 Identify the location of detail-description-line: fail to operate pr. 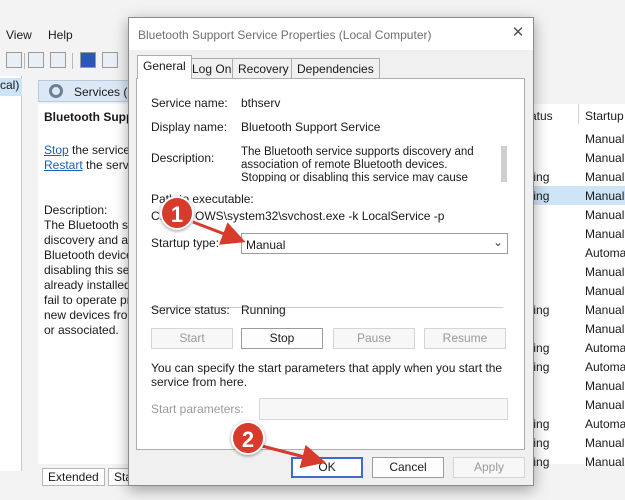
(87, 300).